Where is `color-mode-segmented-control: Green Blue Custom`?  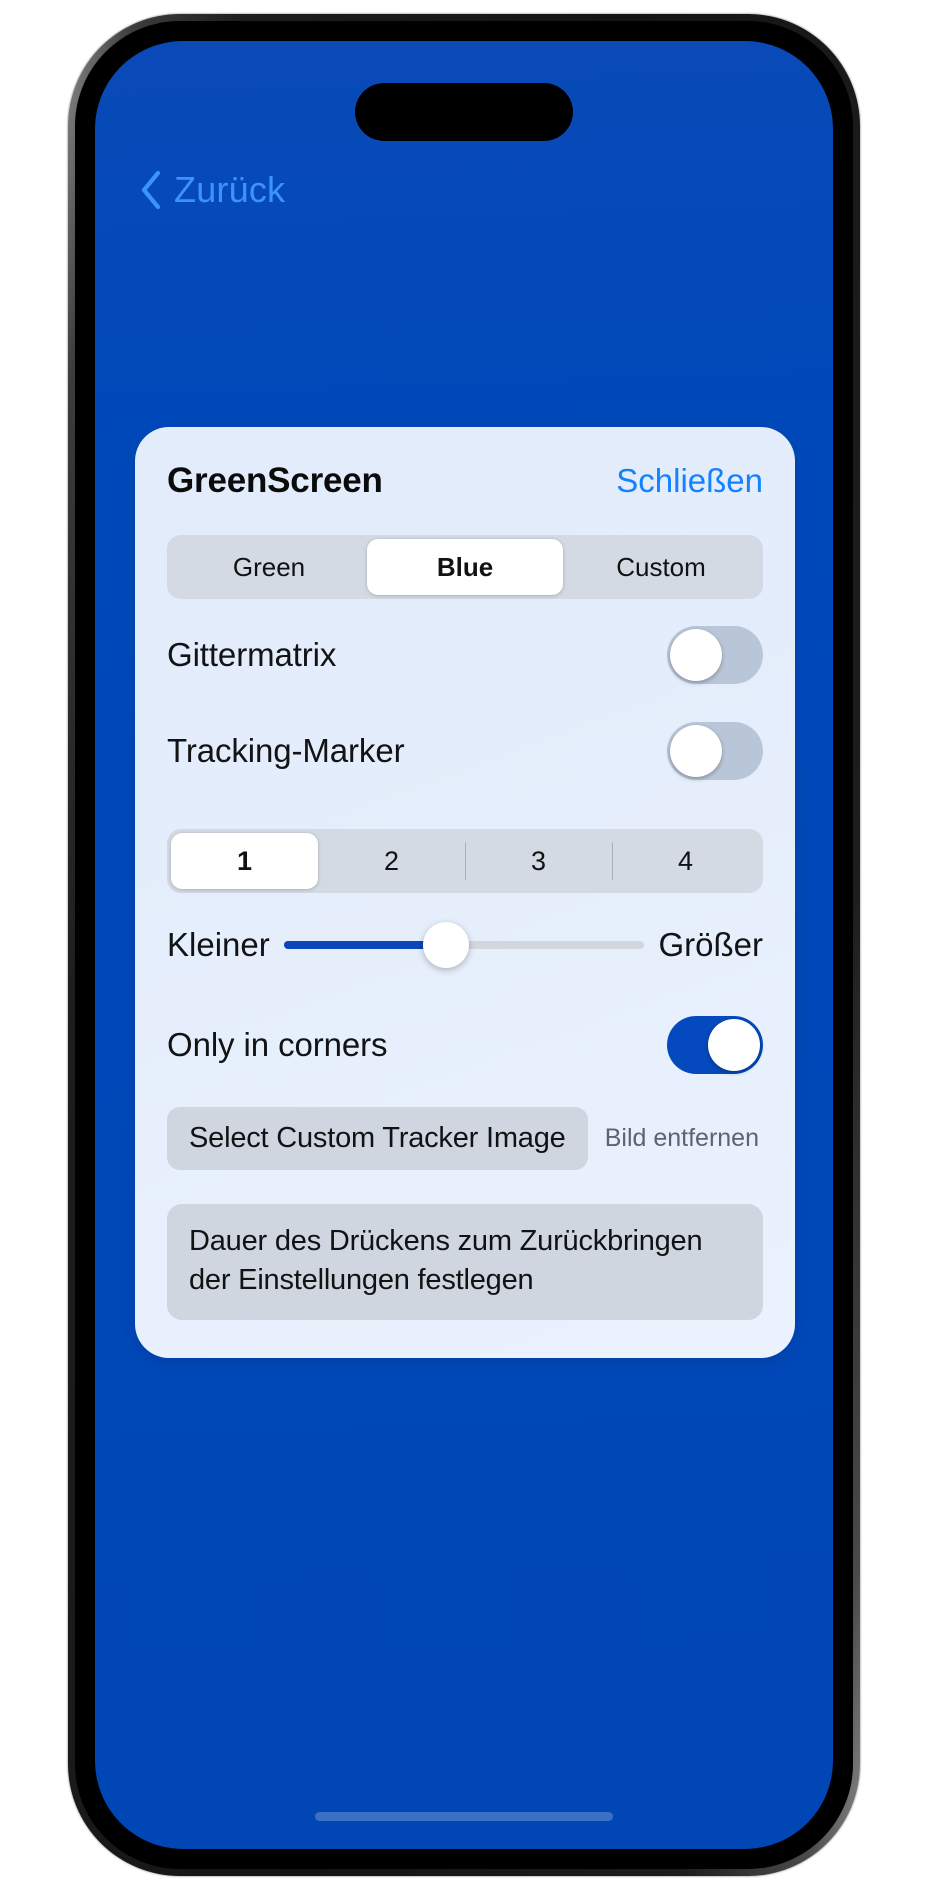 color-mode-segmented-control: Green Blue Custom is located at coordinates (465, 567).